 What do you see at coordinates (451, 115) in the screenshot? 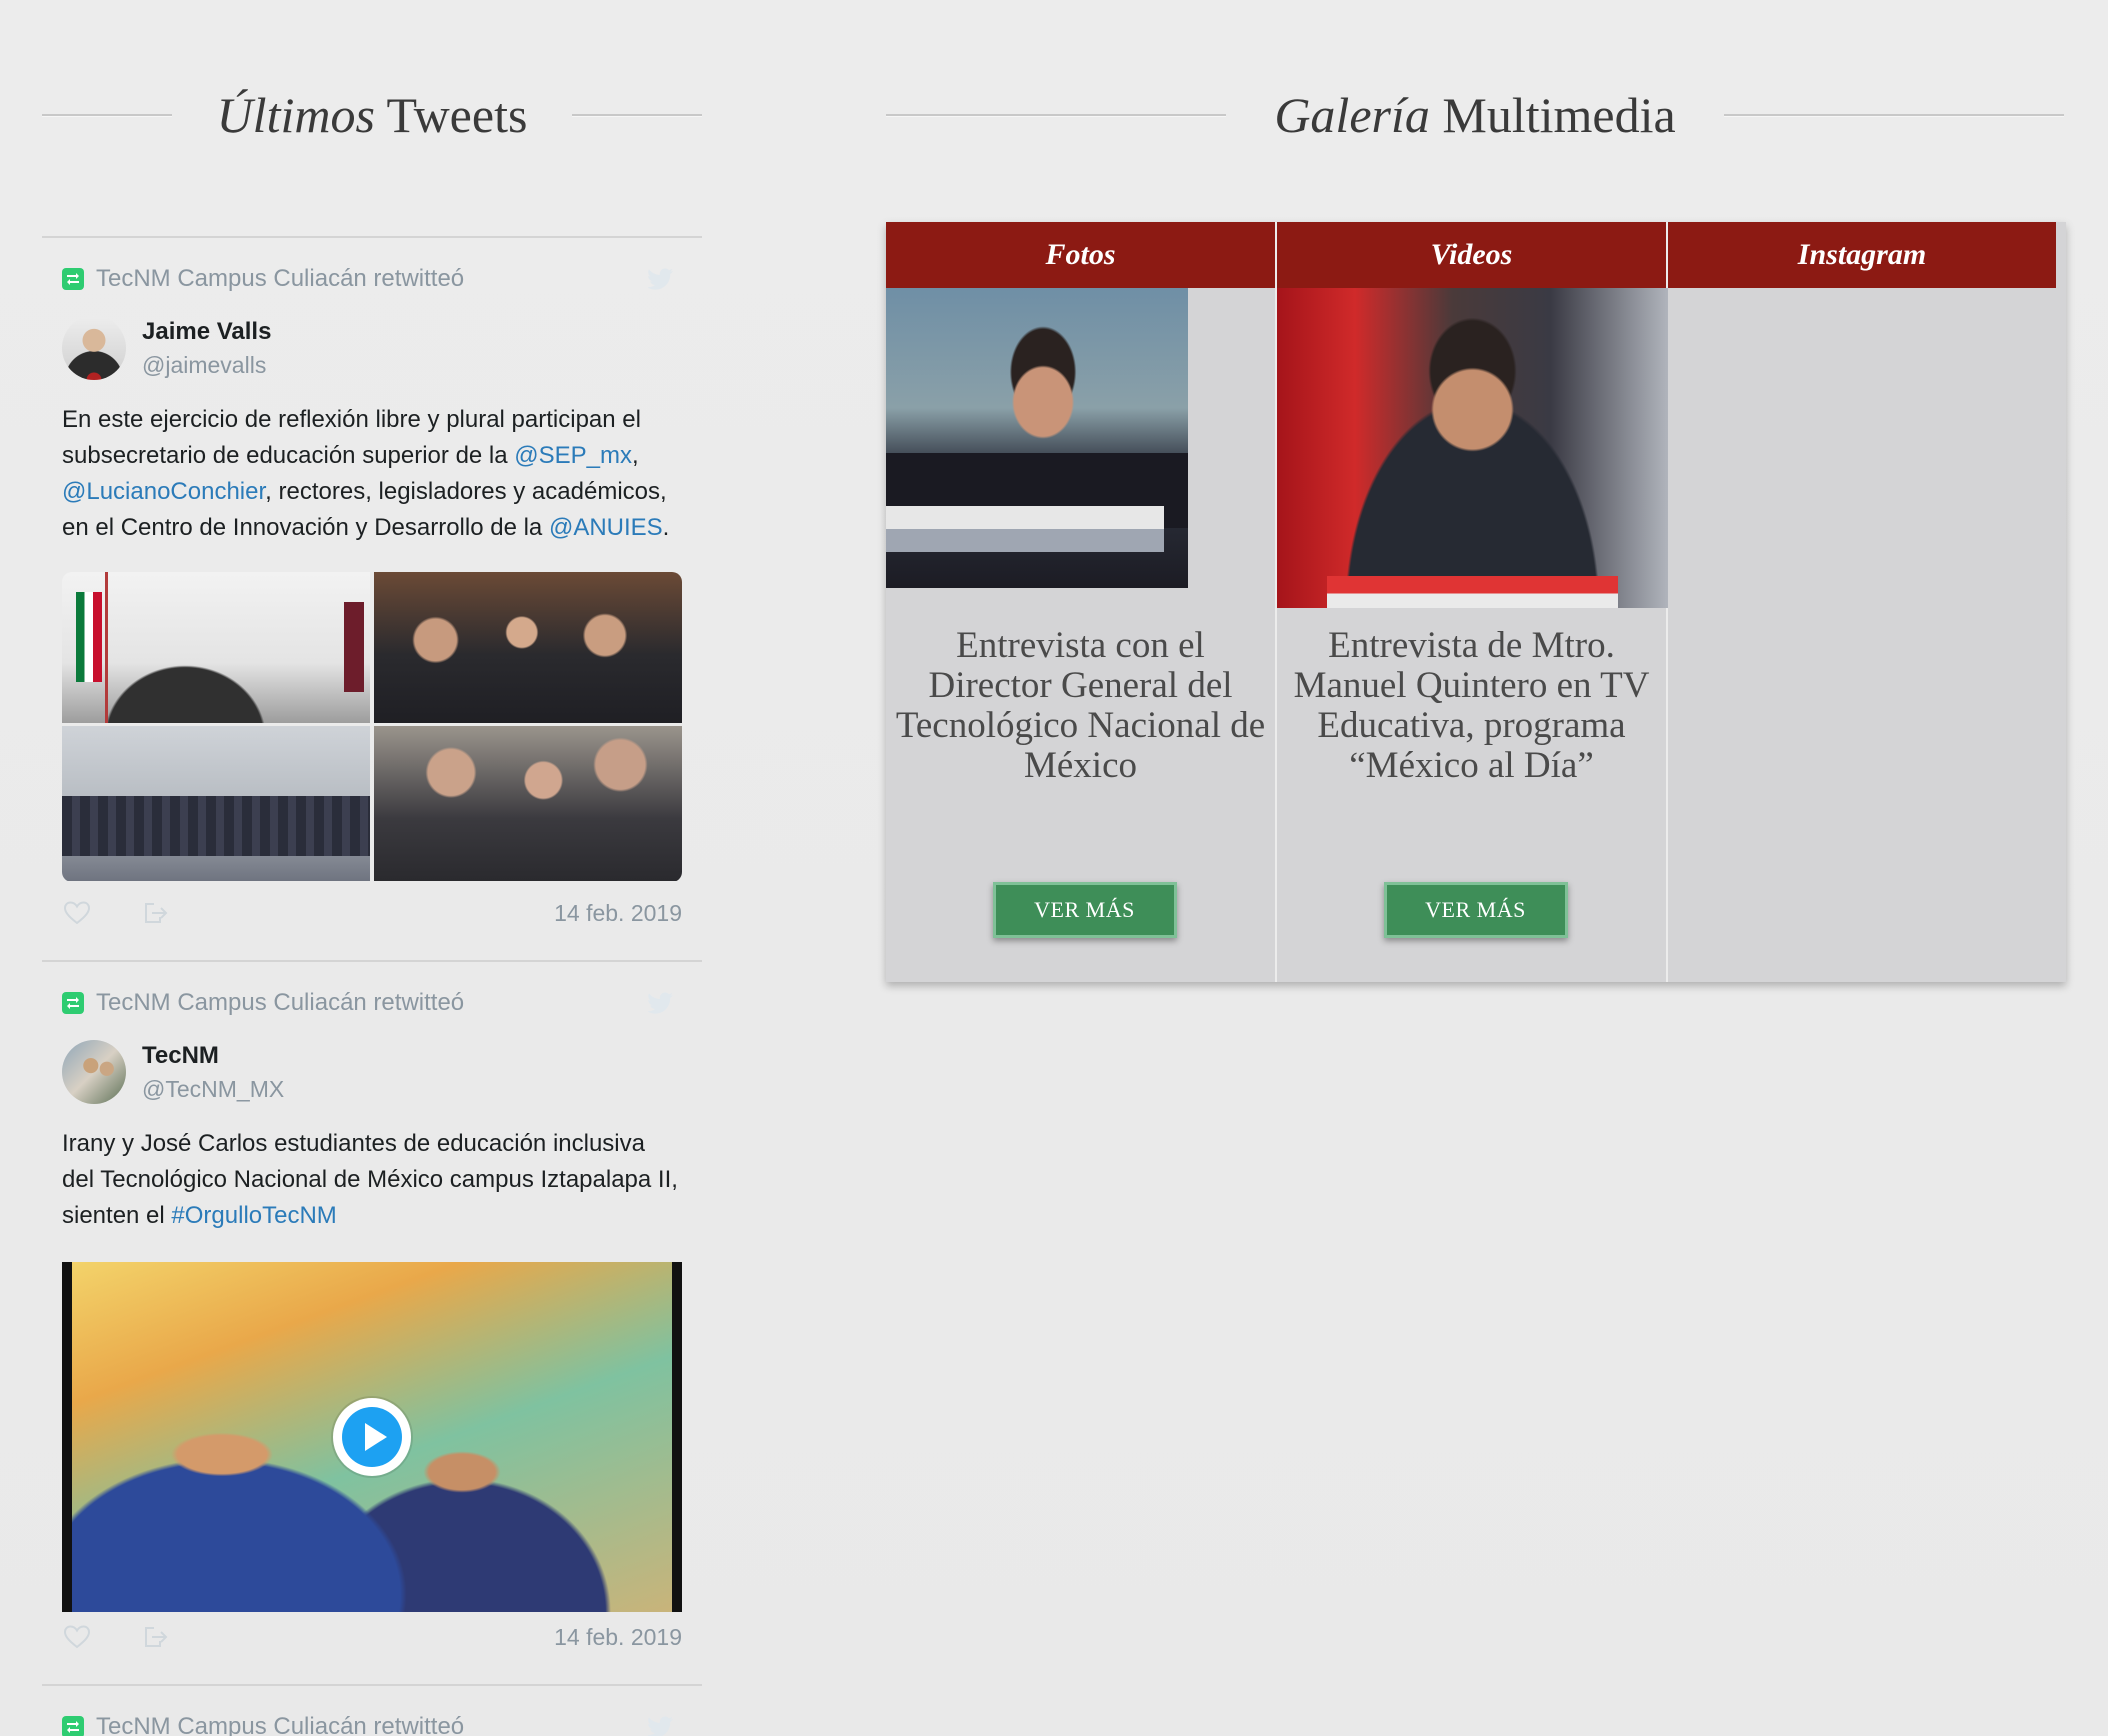
I see `tweets-heading-rest: Tweets` at bounding box center [451, 115].